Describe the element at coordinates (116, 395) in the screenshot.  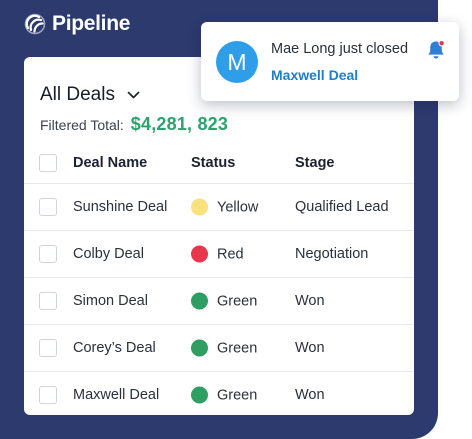
I see `deal-name: Maxwell Deal` at that location.